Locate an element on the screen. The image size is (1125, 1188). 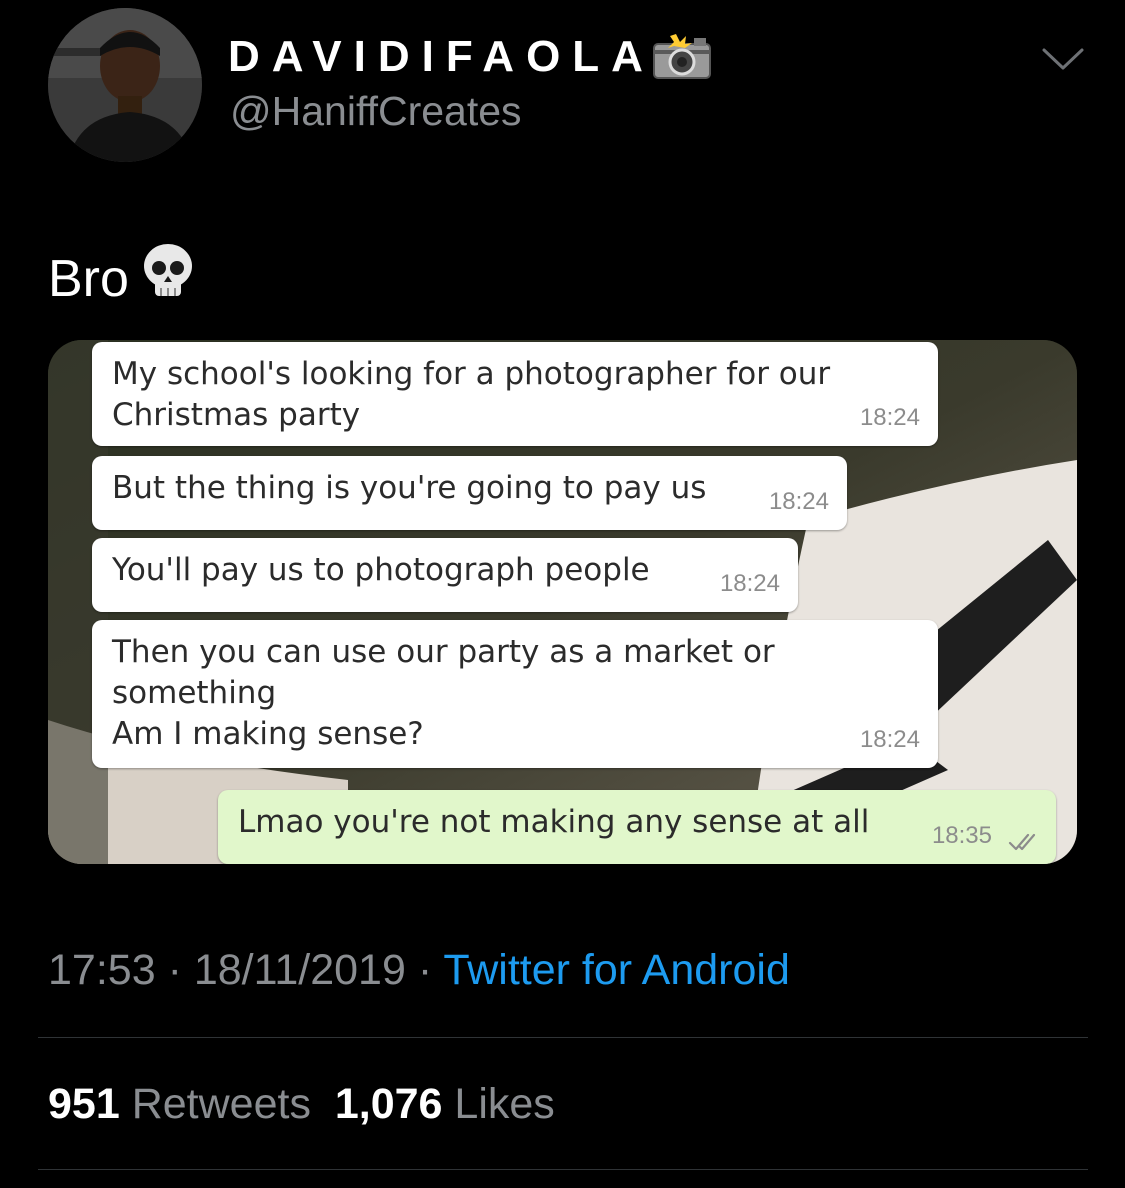
display-name: DAVIDIFAOLA is located at coordinates (441, 57).